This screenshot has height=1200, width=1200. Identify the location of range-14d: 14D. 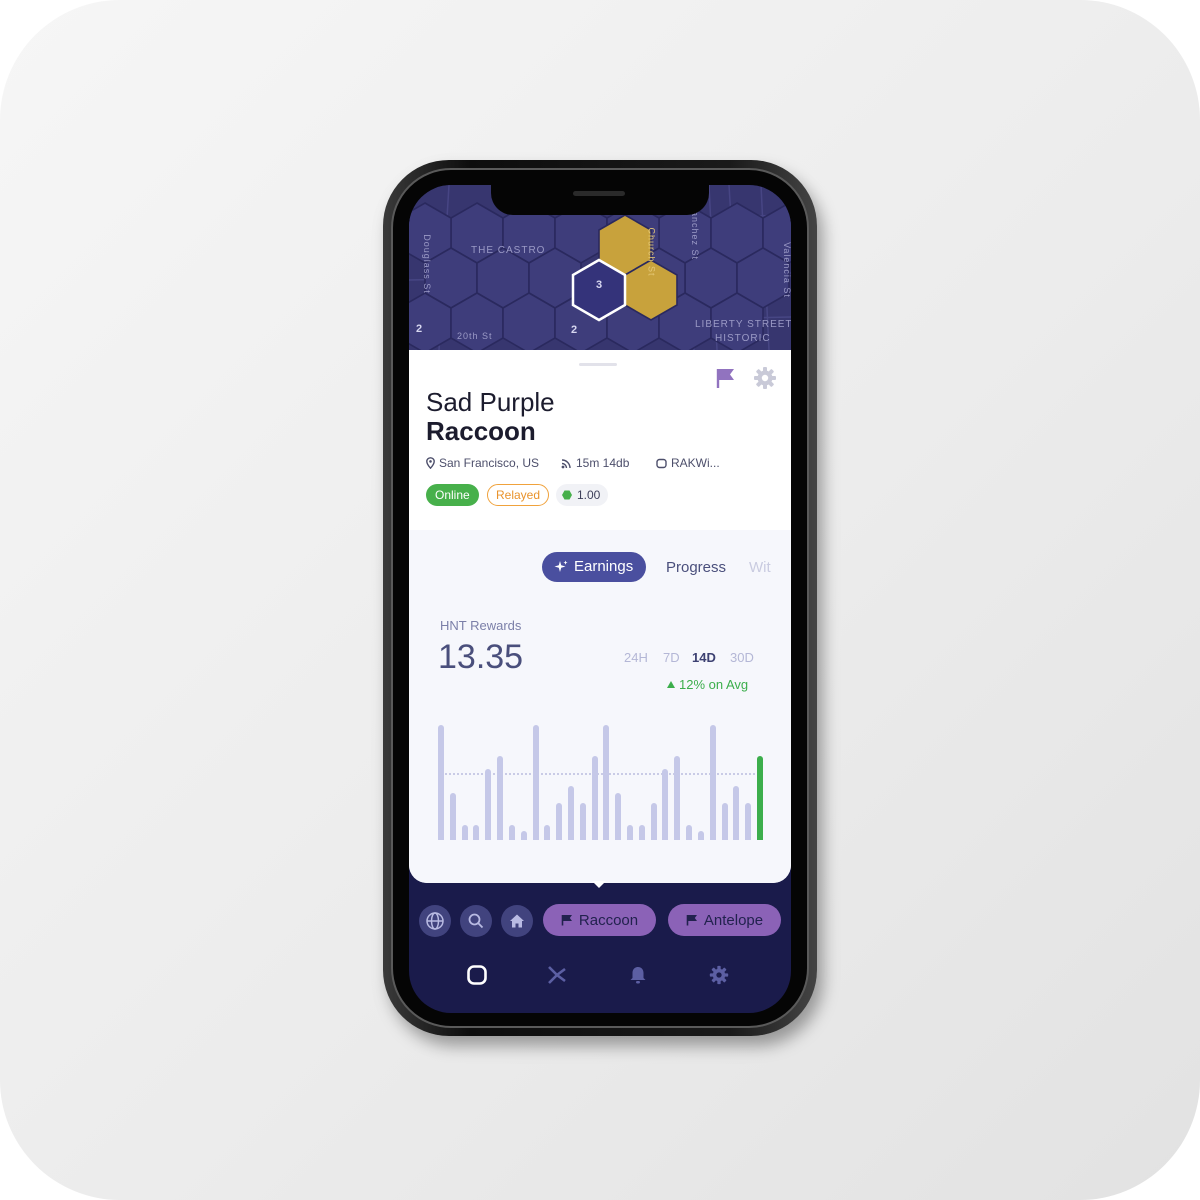
(704, 657).